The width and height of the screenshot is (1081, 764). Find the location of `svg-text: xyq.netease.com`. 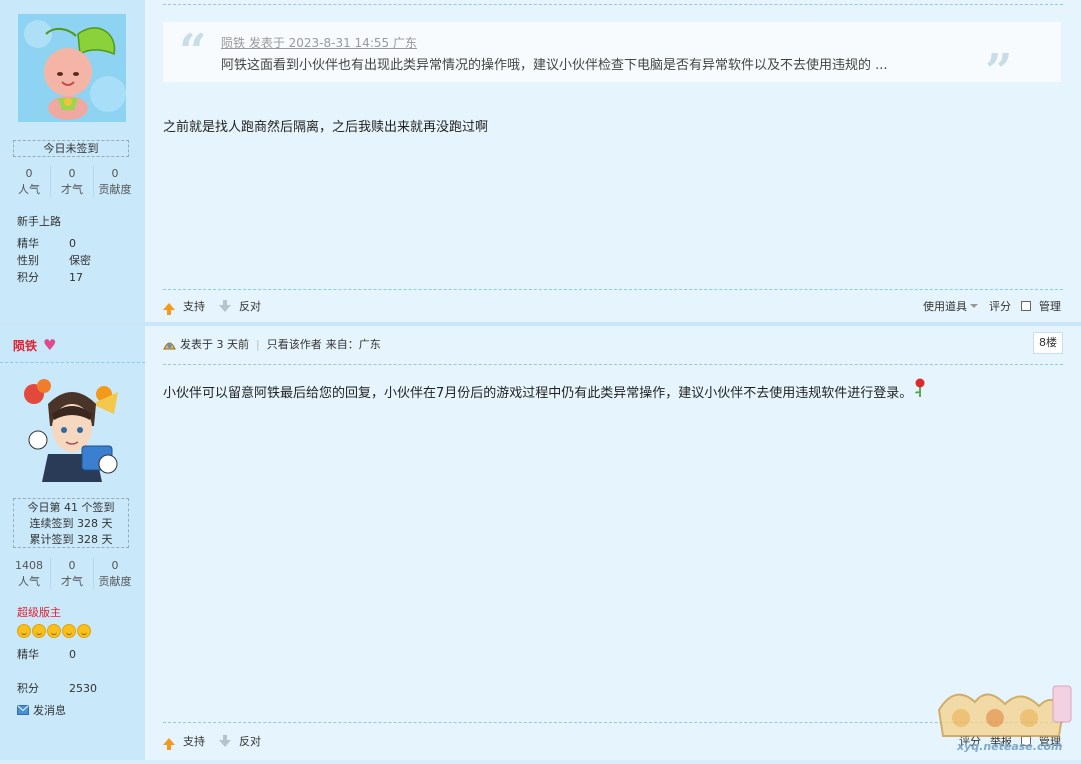

svg-text: xyq.netease.com is located at coordinates (1009, 746).